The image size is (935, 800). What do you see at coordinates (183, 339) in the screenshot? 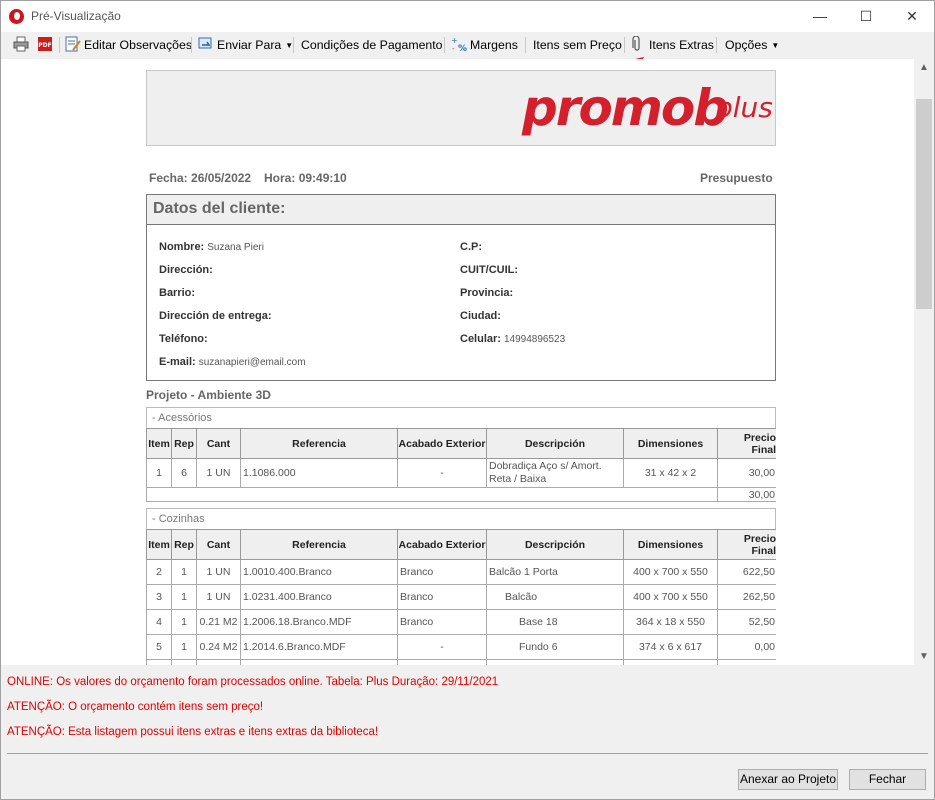
I see `client-phone-field: Teléfono:` at bounding box center [183, 339].